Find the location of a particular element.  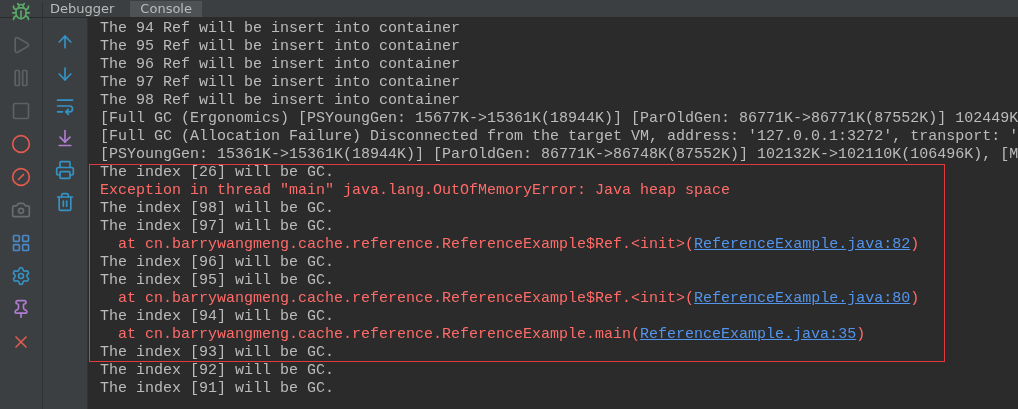

console-line: The index [26] will be GC. is located at coordinates (217, 173).